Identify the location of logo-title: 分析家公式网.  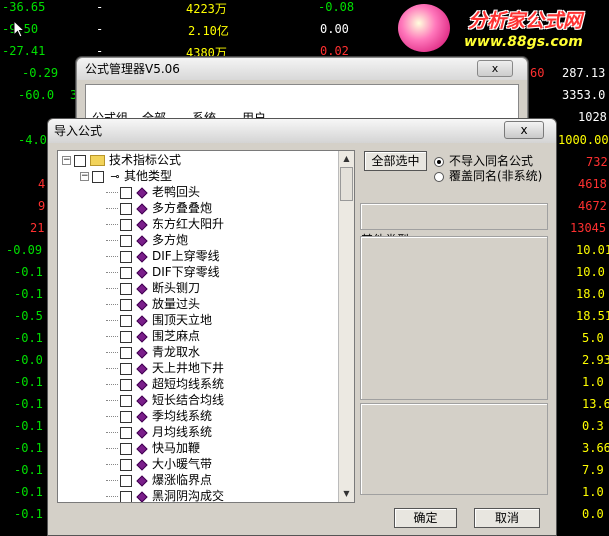
(525, 21).